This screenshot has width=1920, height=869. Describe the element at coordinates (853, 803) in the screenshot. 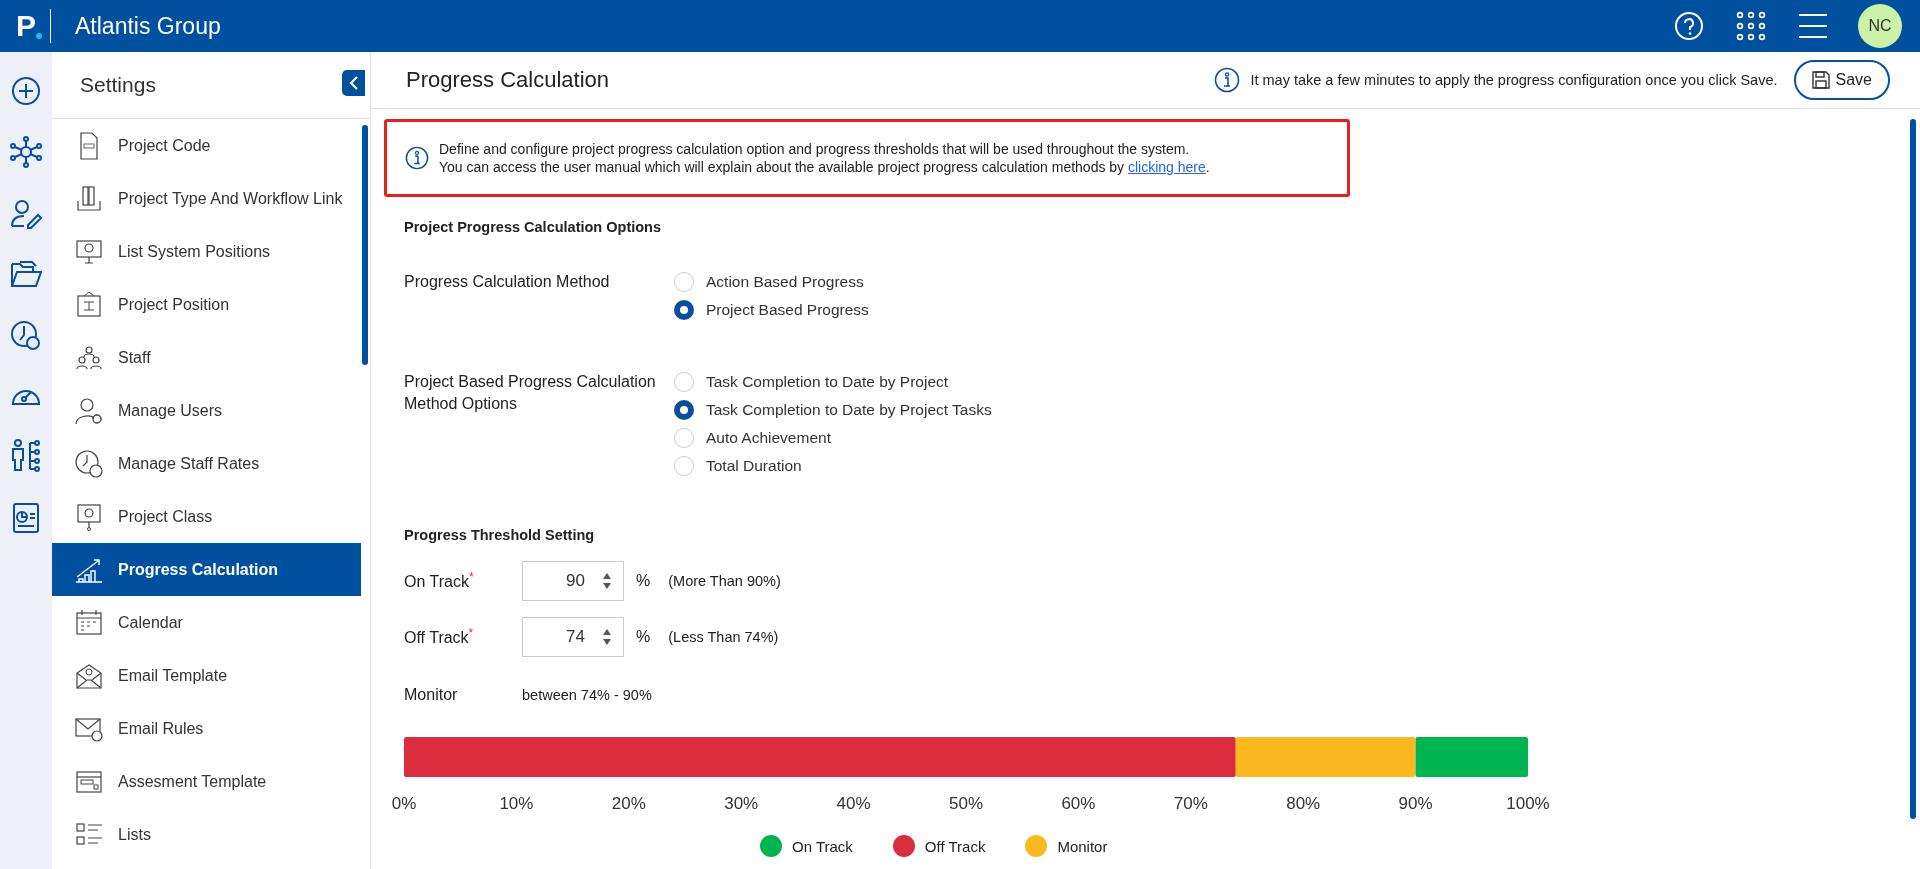

I see `axis-tick-label: 40%` at that location.